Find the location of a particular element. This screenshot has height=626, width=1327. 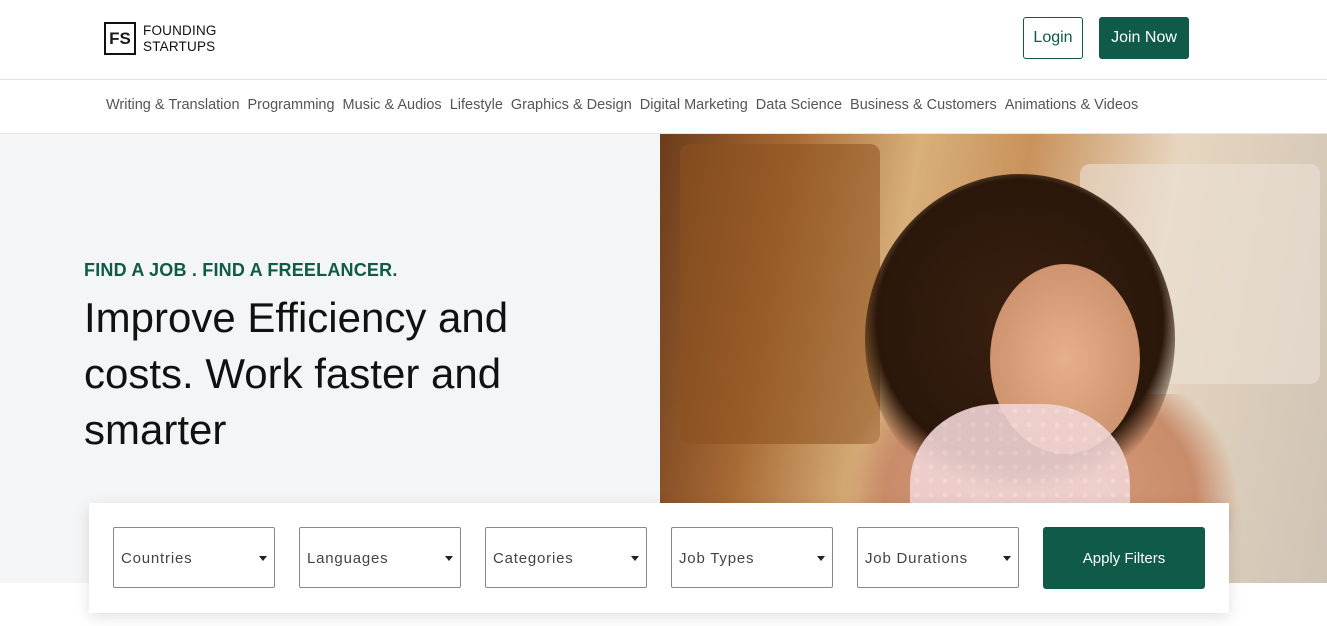

logo-text-line2: STARTUPS is located at coordinates (179, 46).